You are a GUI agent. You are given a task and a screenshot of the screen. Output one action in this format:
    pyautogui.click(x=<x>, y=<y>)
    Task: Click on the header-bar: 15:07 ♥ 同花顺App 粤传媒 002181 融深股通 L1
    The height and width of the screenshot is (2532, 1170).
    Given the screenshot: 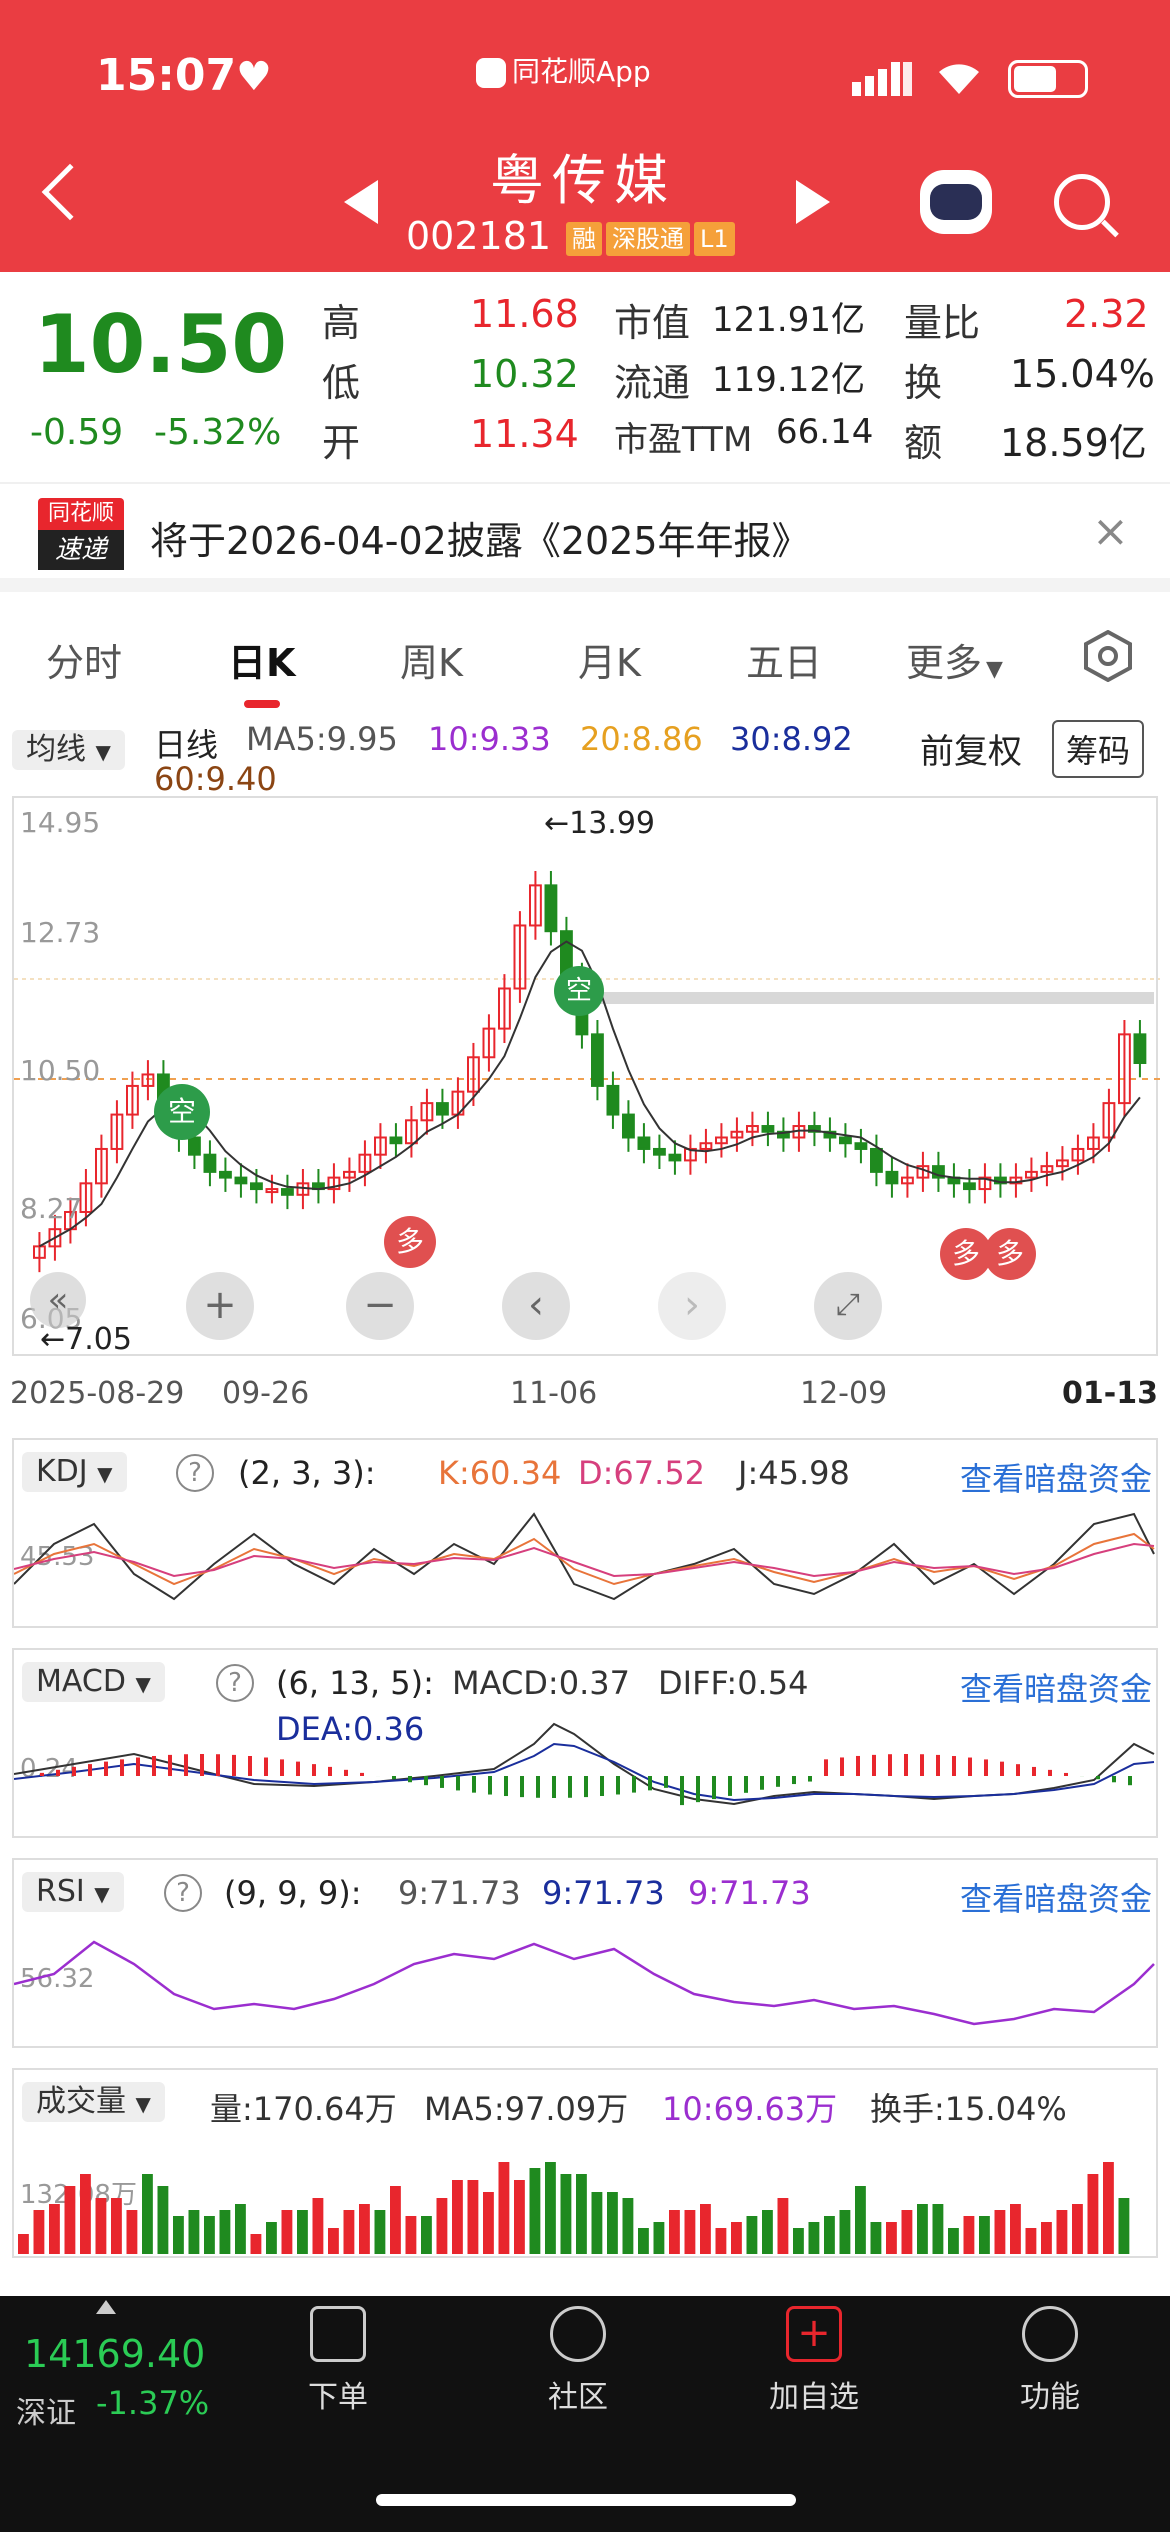 What is the action you would take?
    pyautogui.click(x=585, y=136)
    